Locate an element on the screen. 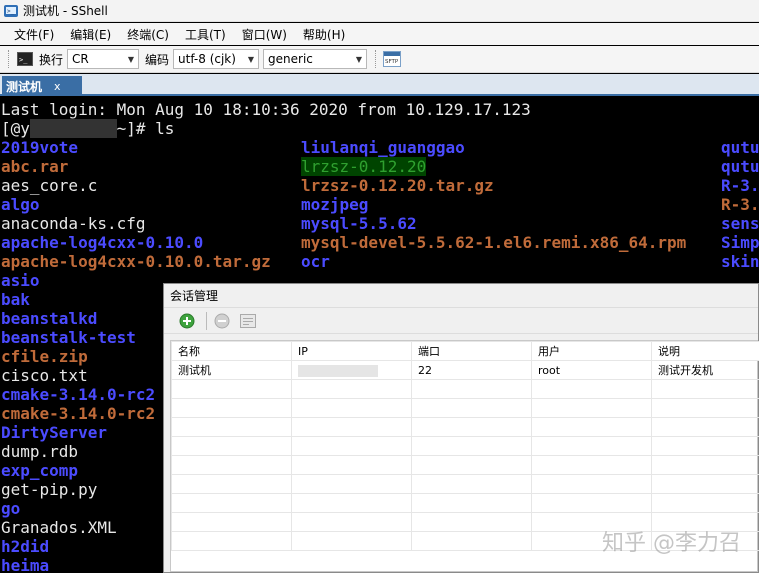 The image size is (759, 573). sftp-icon-text: SFTP is located at coordinates (392, 62).